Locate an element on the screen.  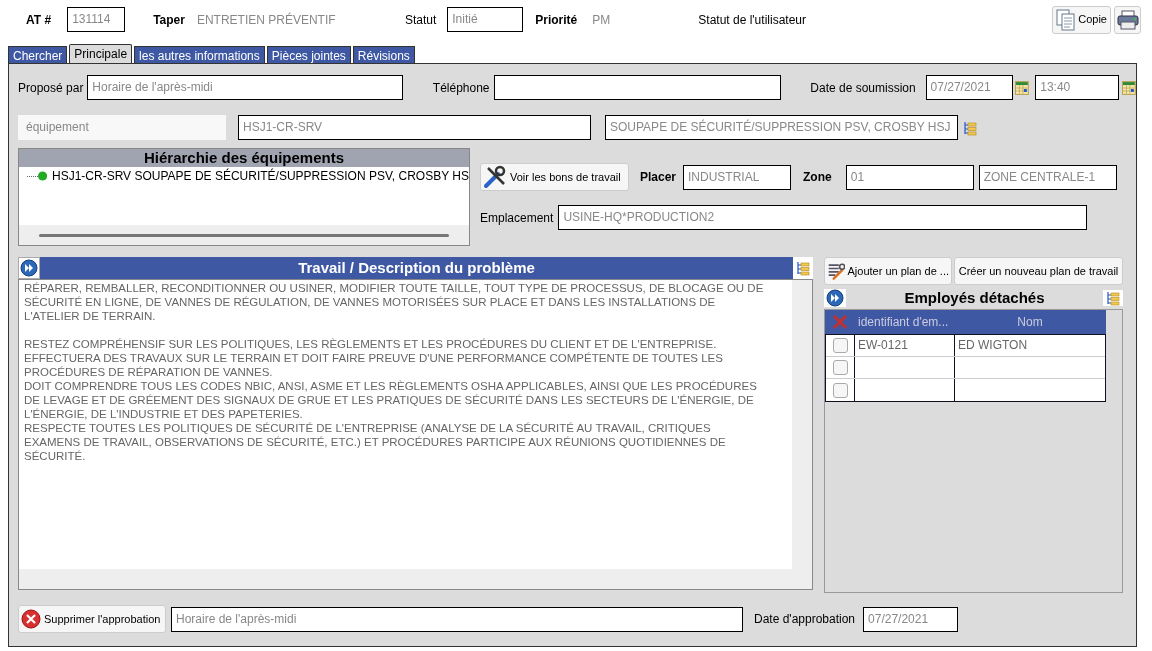
description-paragraph: RESPECTE TOUTES LES POLITIQUES DE SÉCURITÉ DE L'ENTREPRISE (ANALYSE DE LA SÉCURITÉ AU TRAVAIL, CRITIQUES EXAMENS DE TRAVAIL, OBSERVATIONS DE SÉCURITÉ, ETC.) ET PROCÉDURES PARTICIPE AUX RÉUNIONS QUOTIDIENNES DE SÉCURITÉ. is located at coordinates (375, 442).